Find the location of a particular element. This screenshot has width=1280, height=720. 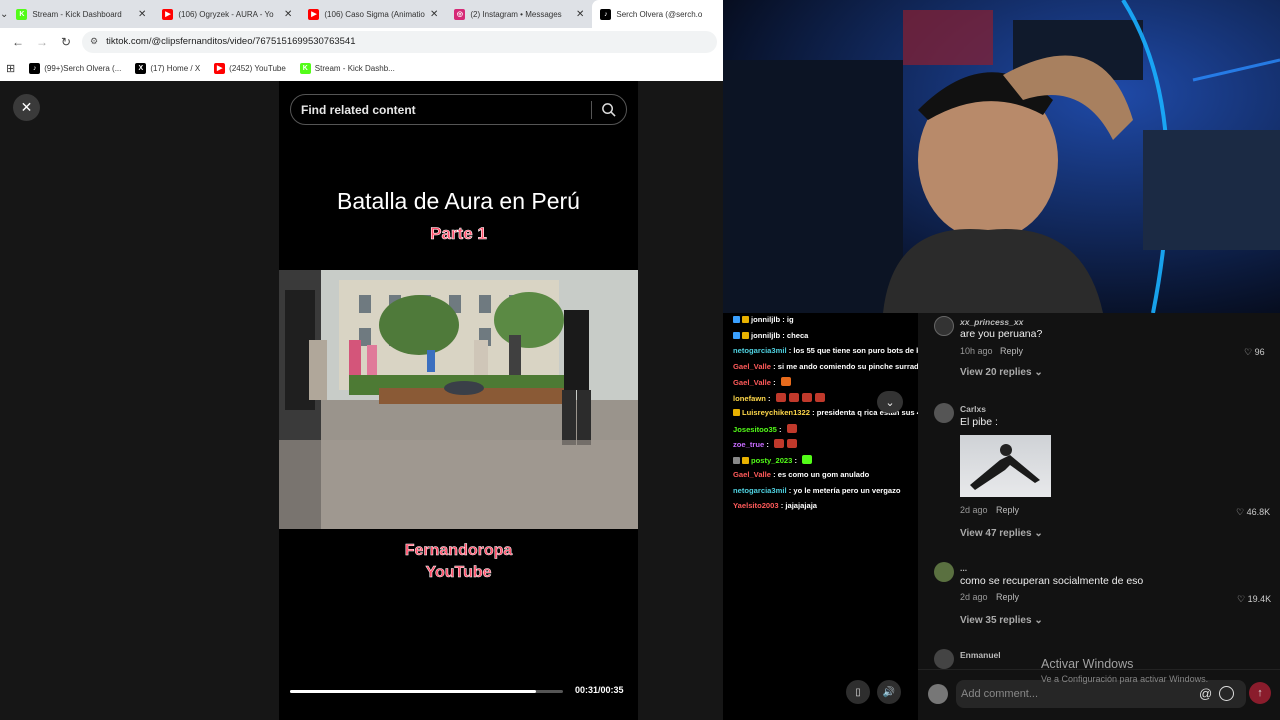

chat-username: Luisreychiken1322 is located at coordinates (776, 412).